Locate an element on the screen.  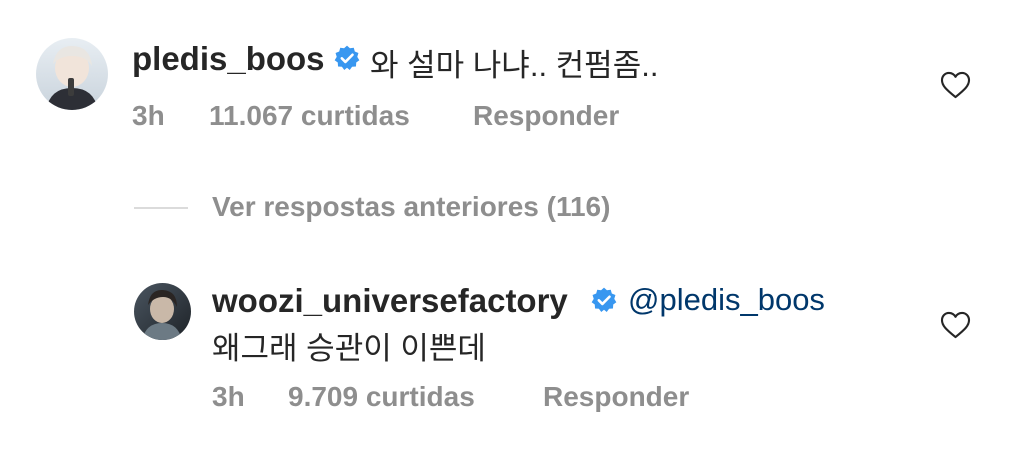
view-previous-replies-button: Ver respostas anteriores (116) is located at coordinates (411, 207).